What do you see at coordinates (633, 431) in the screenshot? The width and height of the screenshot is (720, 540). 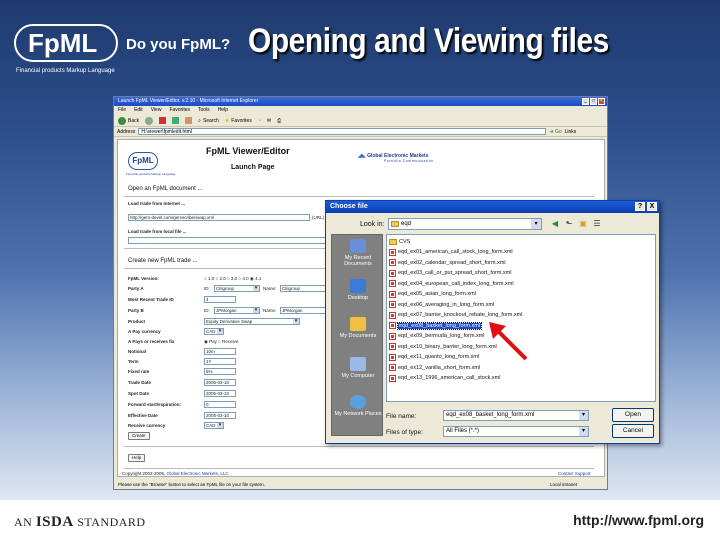 I see `cancel-button: Cancel` at bounding box center [633, 431].